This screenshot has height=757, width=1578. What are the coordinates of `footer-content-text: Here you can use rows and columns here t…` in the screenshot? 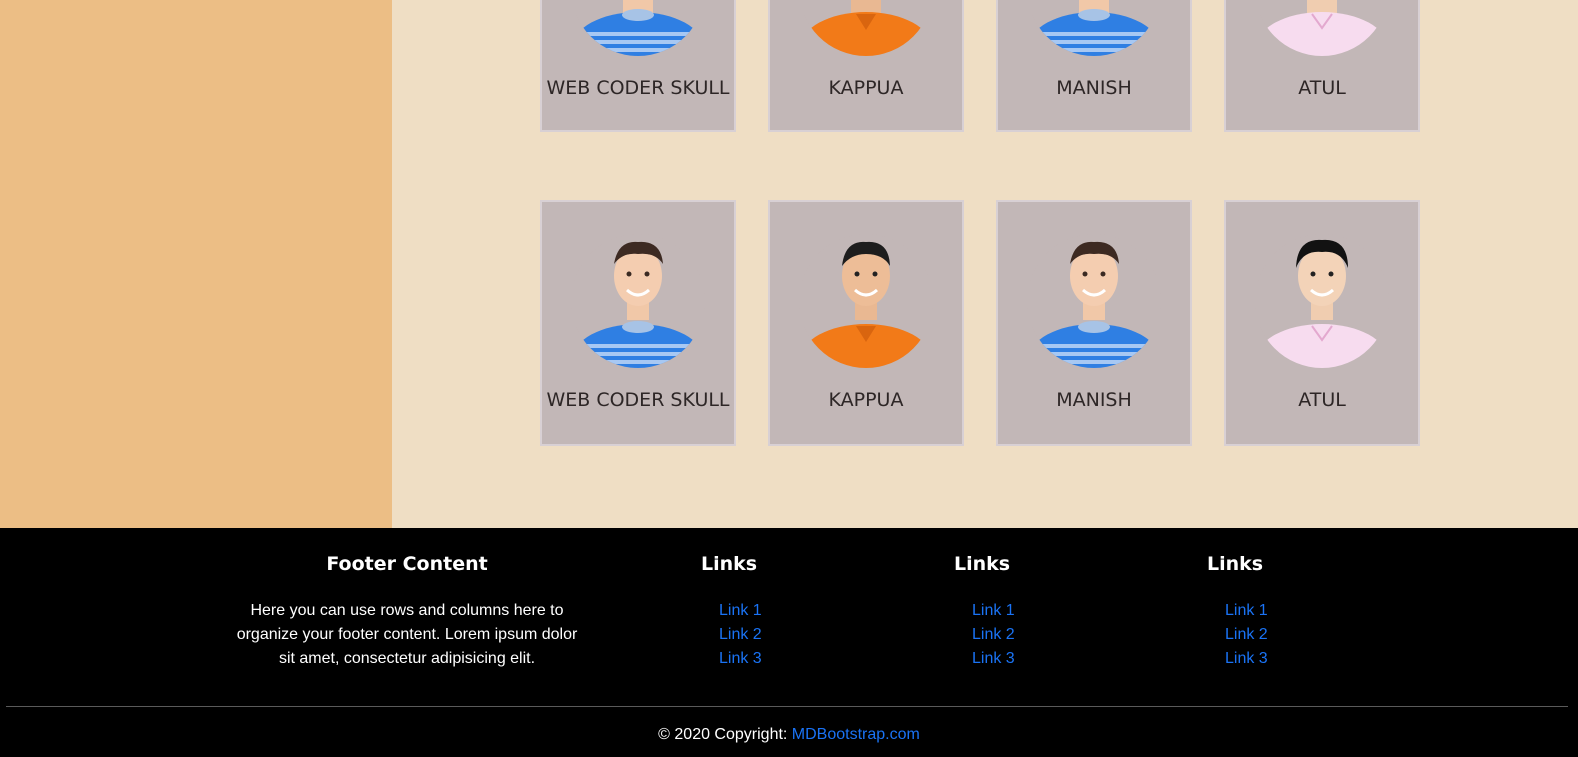 It's located at (407, 634).